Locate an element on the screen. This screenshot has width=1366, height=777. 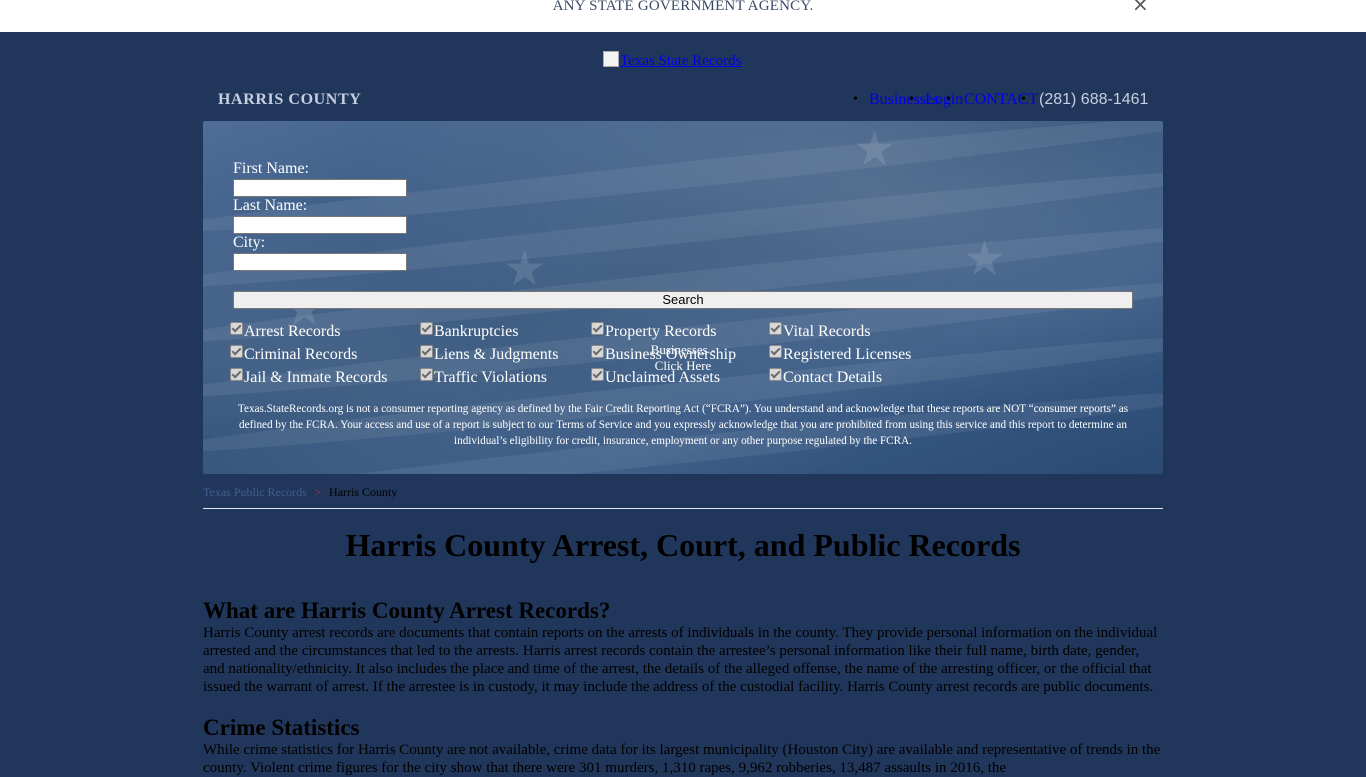
checkbox-contact-details: Contact Details is located at coordinates (825, 377).